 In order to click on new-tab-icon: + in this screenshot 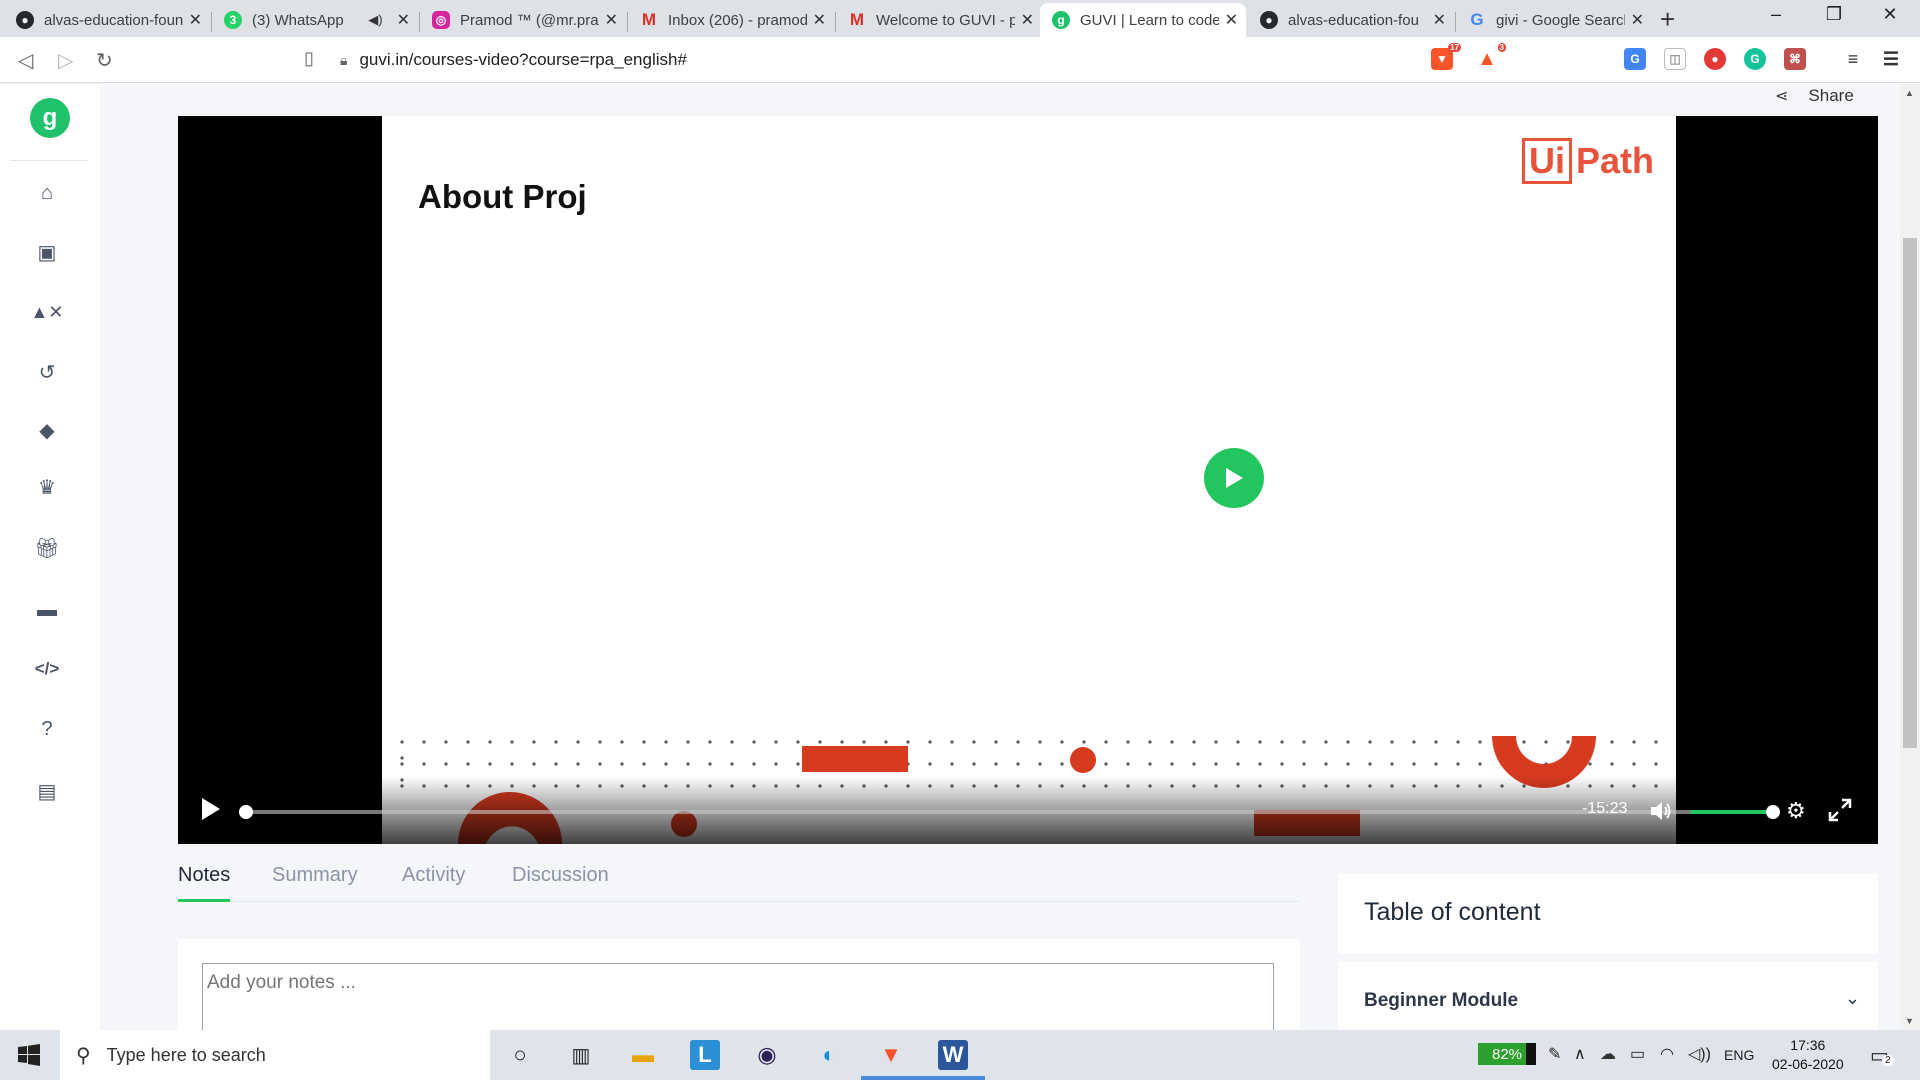, I will do `click(1667, 19)`.